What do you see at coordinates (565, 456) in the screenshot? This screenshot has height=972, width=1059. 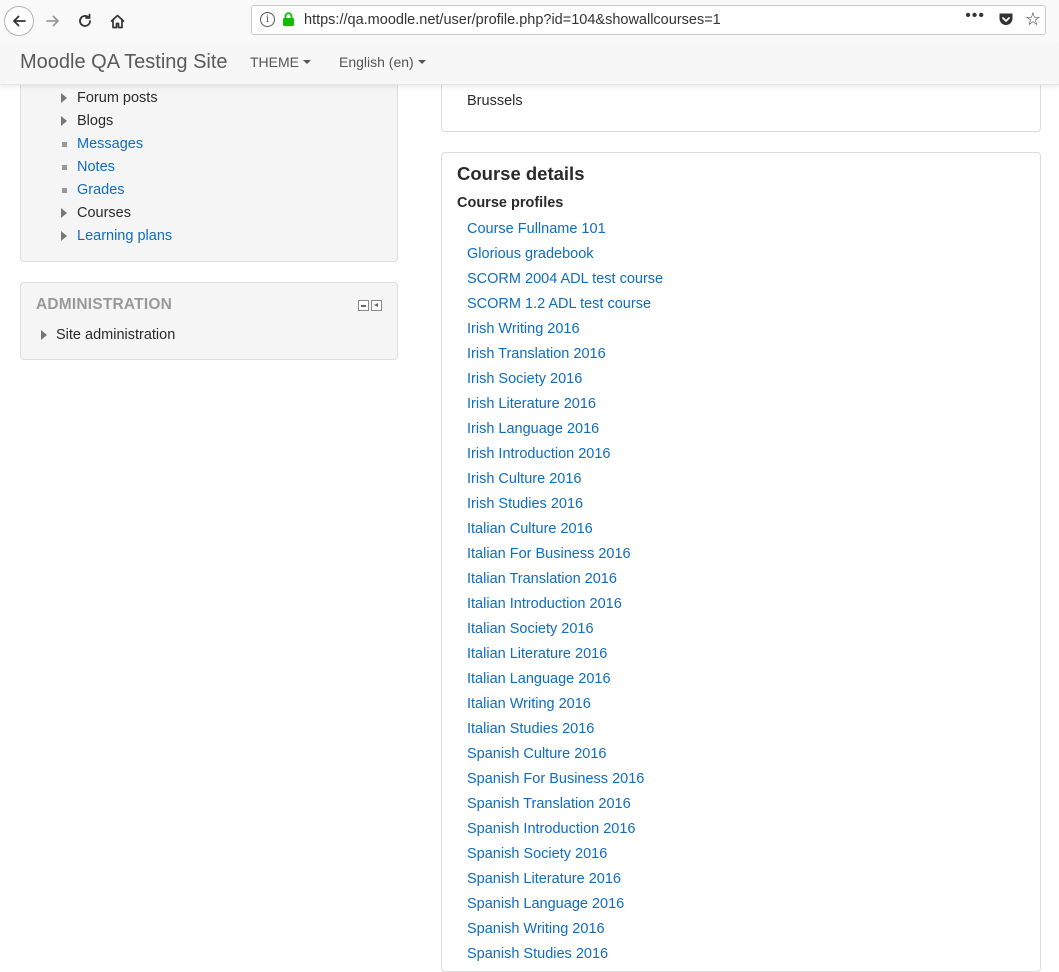 I see `course-link: Irish Introduction 2016` at bounding box center [565, 456].